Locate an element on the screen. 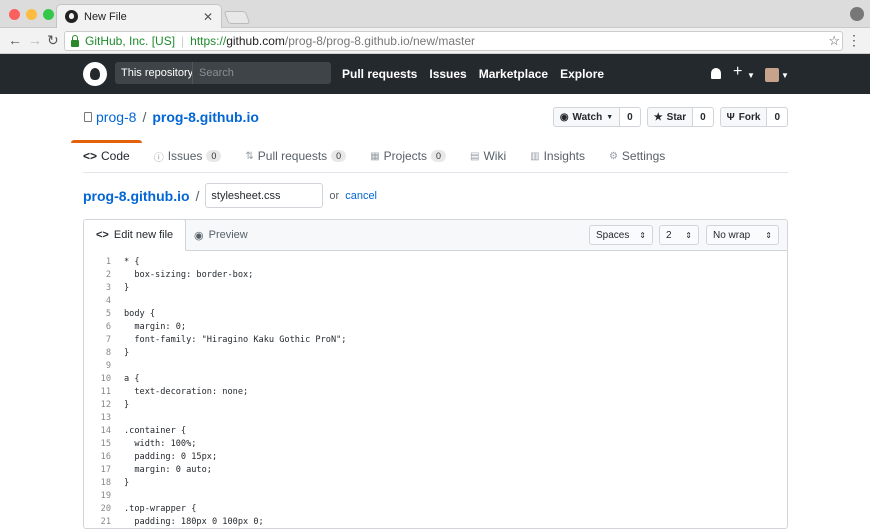  tabs-divider is located at coordinates (435, 172).